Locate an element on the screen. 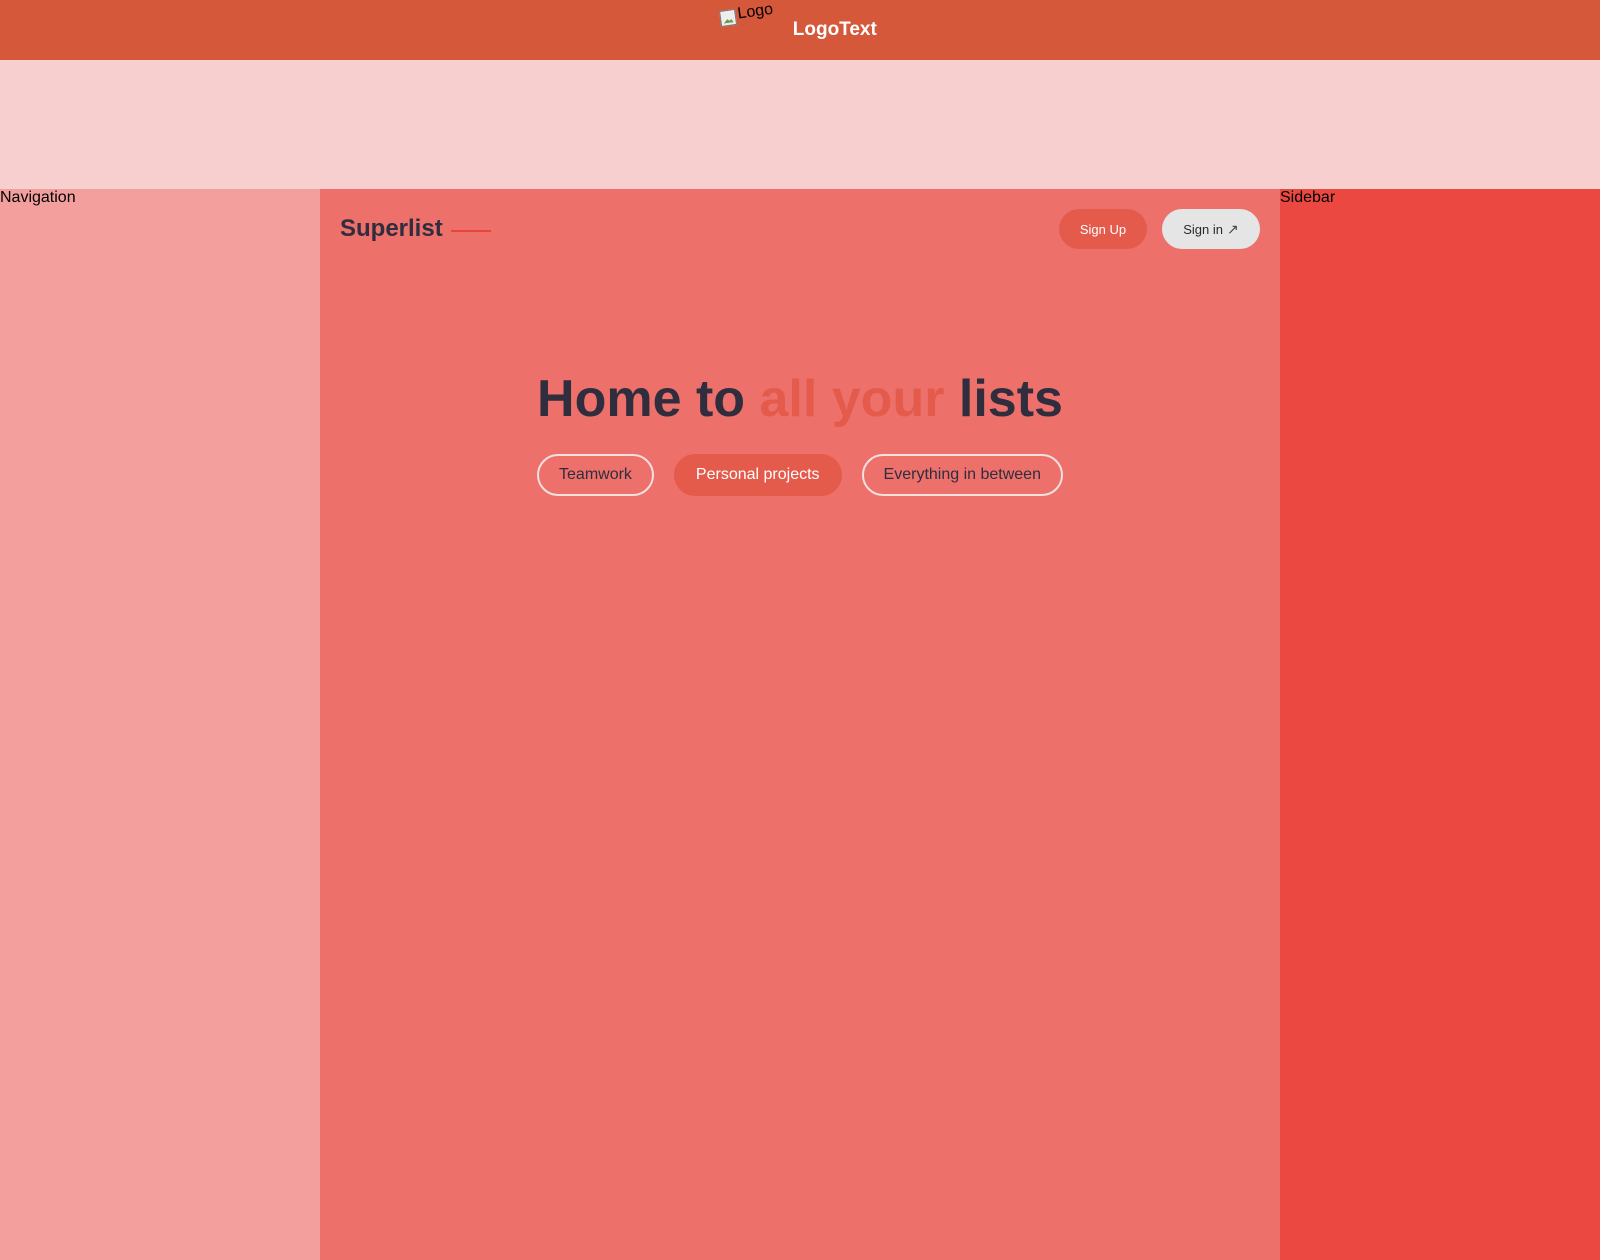  sign-in-button: Sign in ↗ is located at coordinates (1211, 229).